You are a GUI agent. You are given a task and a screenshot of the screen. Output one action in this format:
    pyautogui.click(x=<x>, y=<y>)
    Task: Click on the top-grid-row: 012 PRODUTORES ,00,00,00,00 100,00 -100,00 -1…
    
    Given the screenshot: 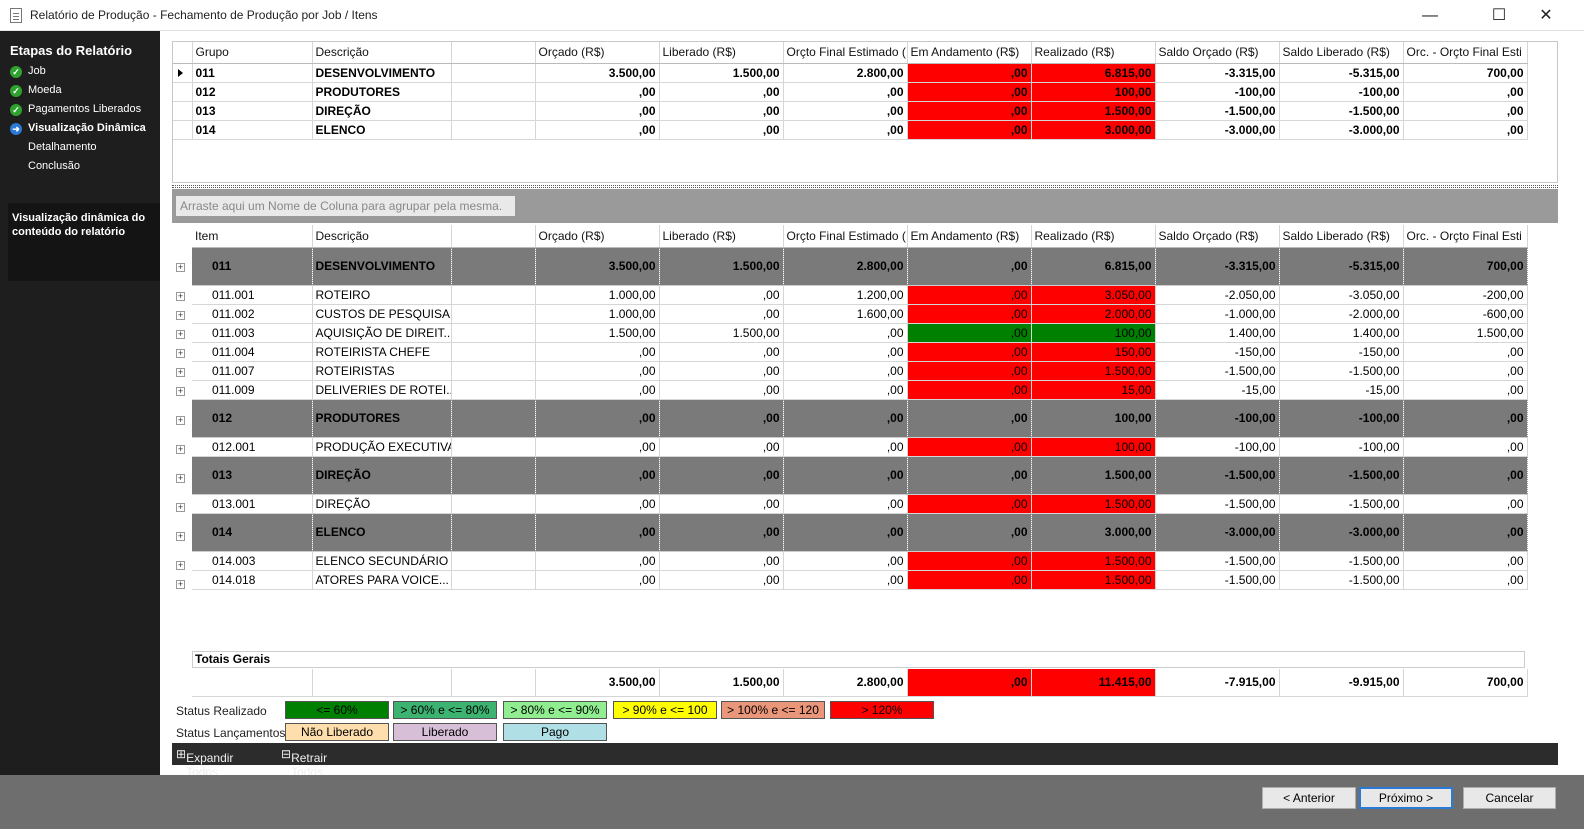 What is the action you would take?
    pyautogui.click(x=850, y=92)
    